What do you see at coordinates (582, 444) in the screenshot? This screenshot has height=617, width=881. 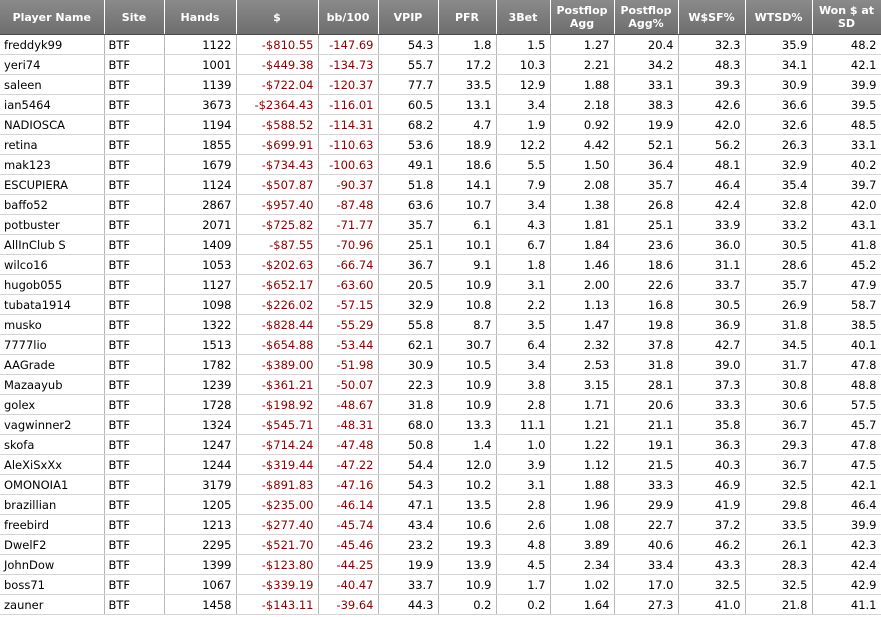 I see `postflop-agg-cell: 1.22` at bounding box center [582, 444].